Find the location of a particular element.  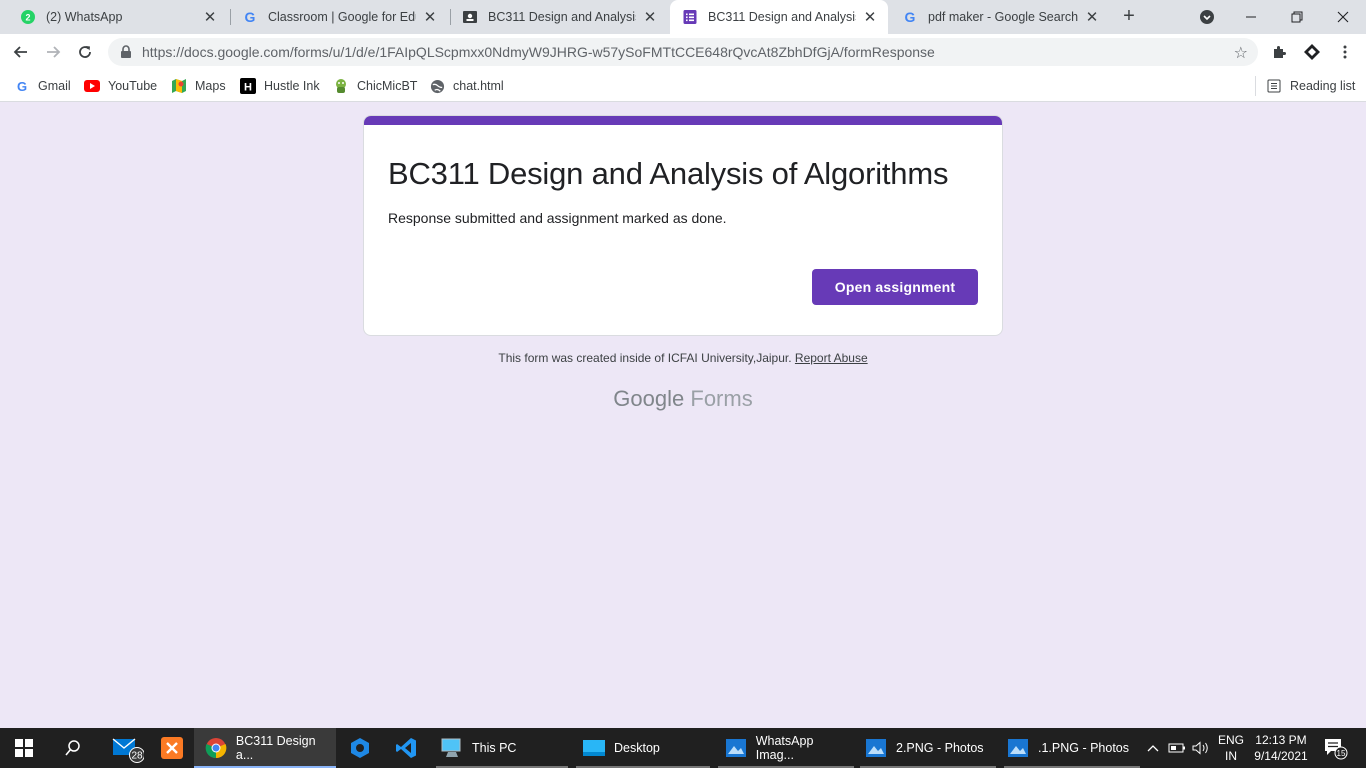

start-button is located at coordinates (24, 748).